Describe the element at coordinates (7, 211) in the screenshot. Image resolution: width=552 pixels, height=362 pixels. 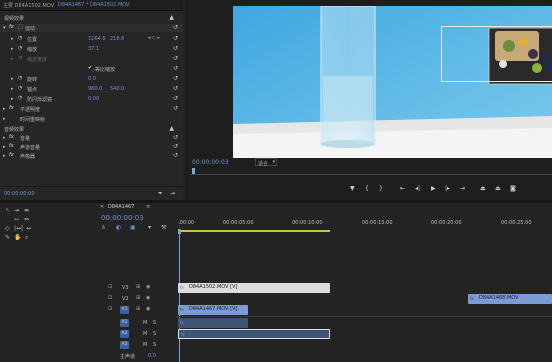
I see `selection-tool-icon: ↖` at that location.